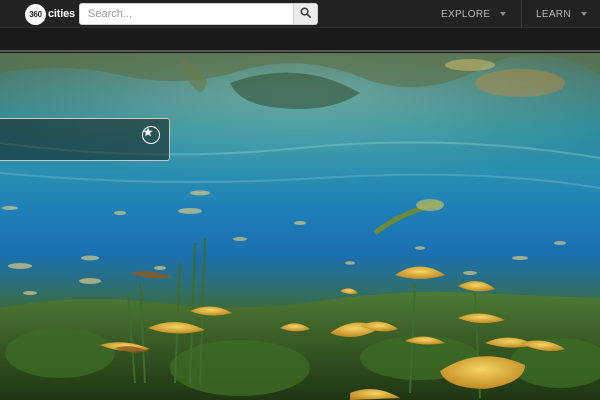  I want to click on nav-explore-label: EXPLORE, so click(466, 14).